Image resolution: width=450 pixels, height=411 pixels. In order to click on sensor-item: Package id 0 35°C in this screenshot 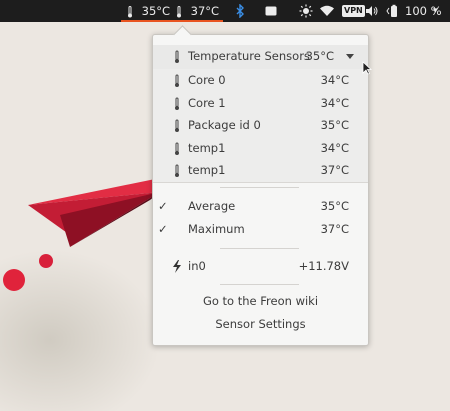, I will do `click(260, 125)`.